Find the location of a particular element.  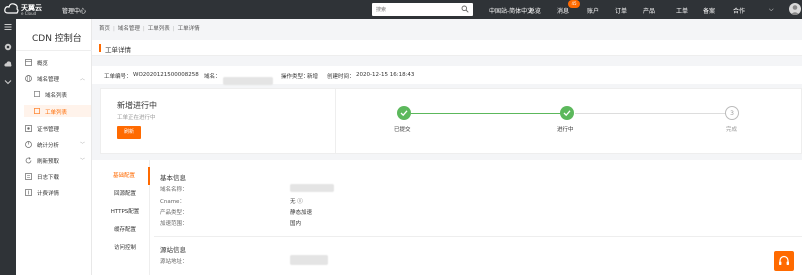

step-in-progress-label: 进行中 is located at coordinates (565, 130).